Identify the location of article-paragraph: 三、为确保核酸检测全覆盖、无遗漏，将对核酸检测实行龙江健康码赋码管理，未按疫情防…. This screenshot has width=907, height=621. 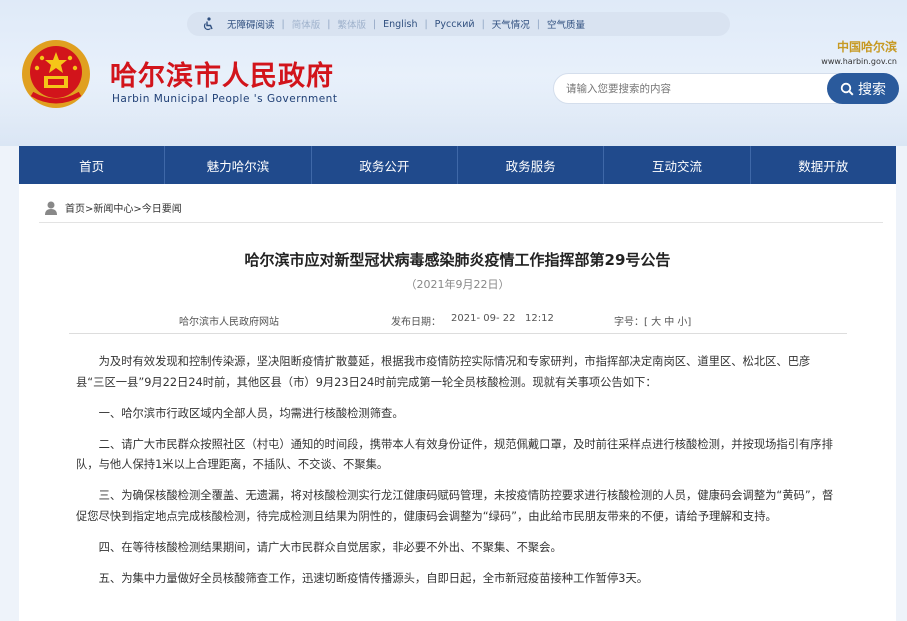
(455, 506).